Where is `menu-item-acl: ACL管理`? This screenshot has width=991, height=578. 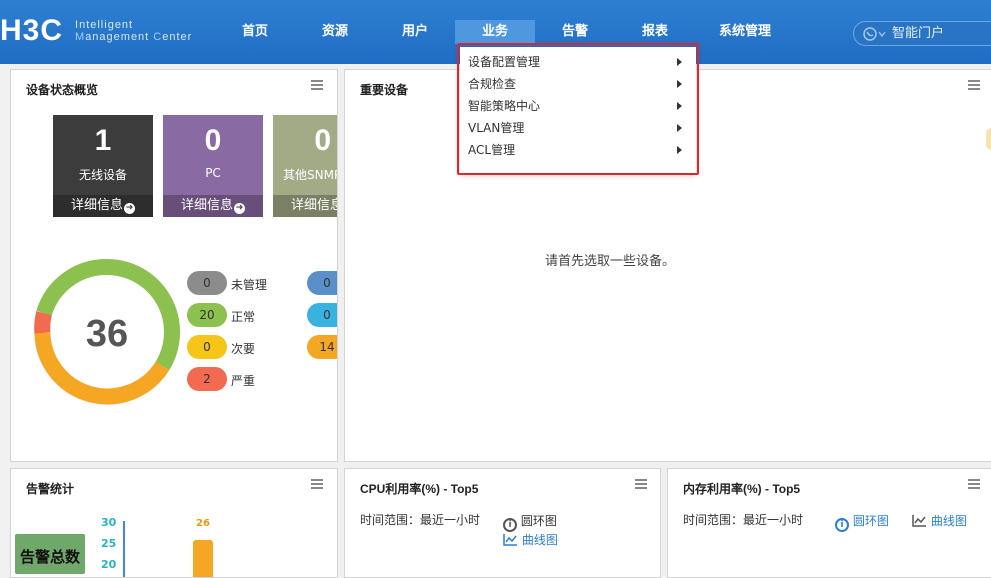
menu-item-acl: ACL管理 is located at coordinates (575, 150).